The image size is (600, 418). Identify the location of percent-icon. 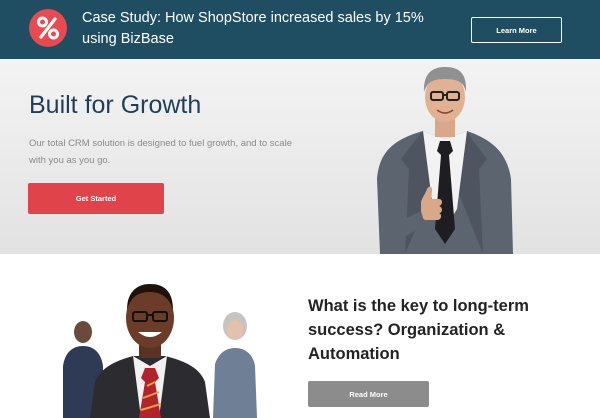
(48, 28).